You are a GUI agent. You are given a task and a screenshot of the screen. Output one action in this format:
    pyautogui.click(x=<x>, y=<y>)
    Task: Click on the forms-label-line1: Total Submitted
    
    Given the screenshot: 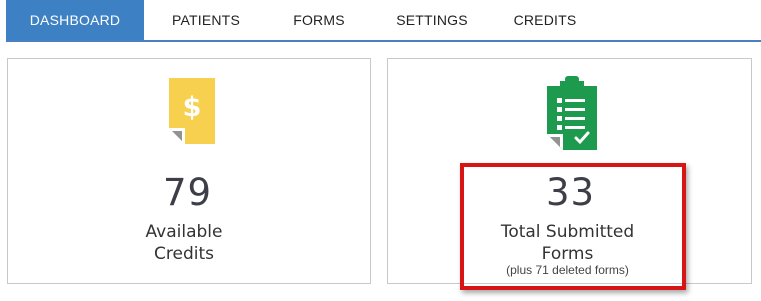 What is the action you would take?
    pyautogui.click(x=567, y=232)
    